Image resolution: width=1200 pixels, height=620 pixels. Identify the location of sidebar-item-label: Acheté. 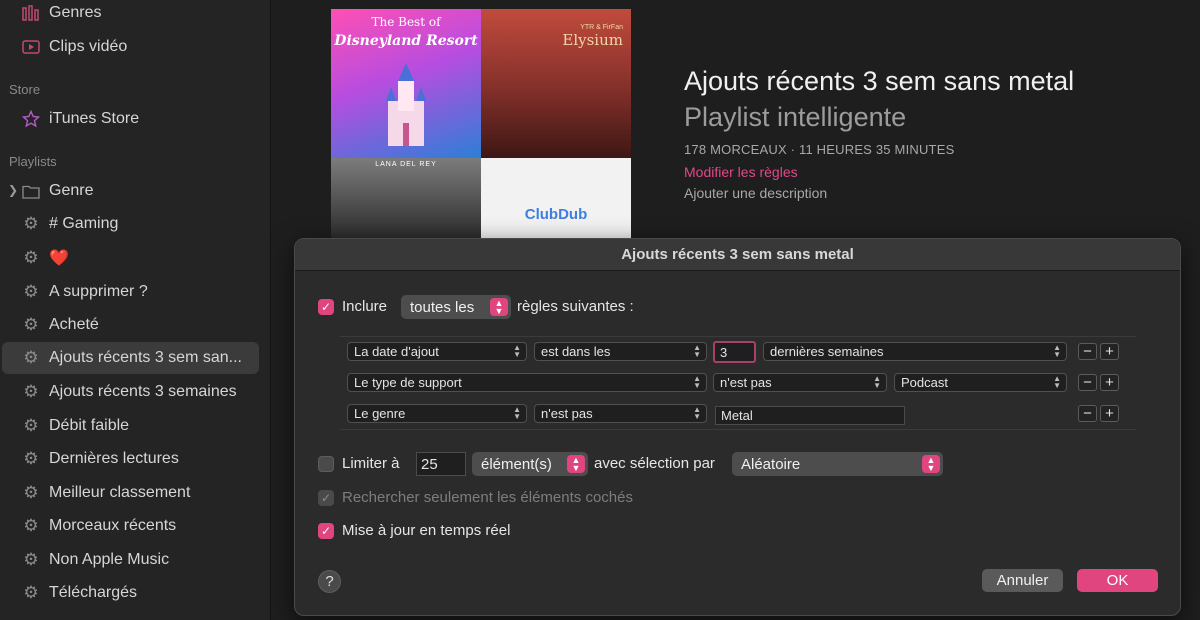
(74, 324).